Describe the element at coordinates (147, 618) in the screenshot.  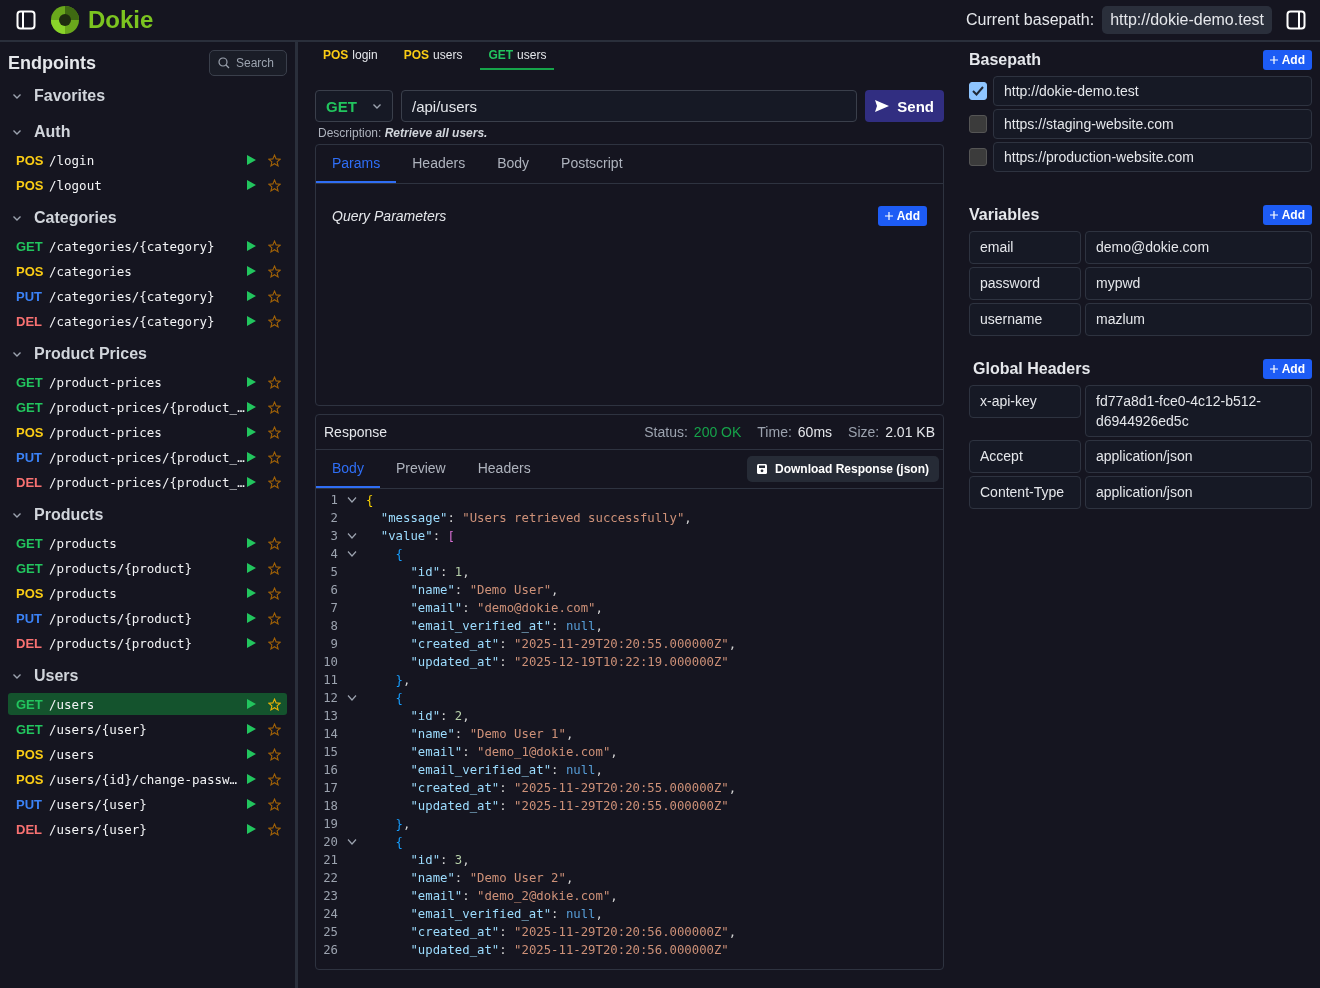
I see `endpoint-item: PUT /products/{product}` at that location.